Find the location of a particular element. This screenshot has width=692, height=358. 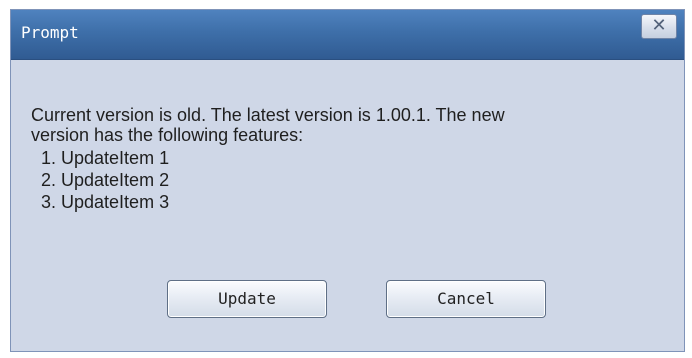

feature-item: 3. UpdateItem 3 is located at coordinates (105, 202).